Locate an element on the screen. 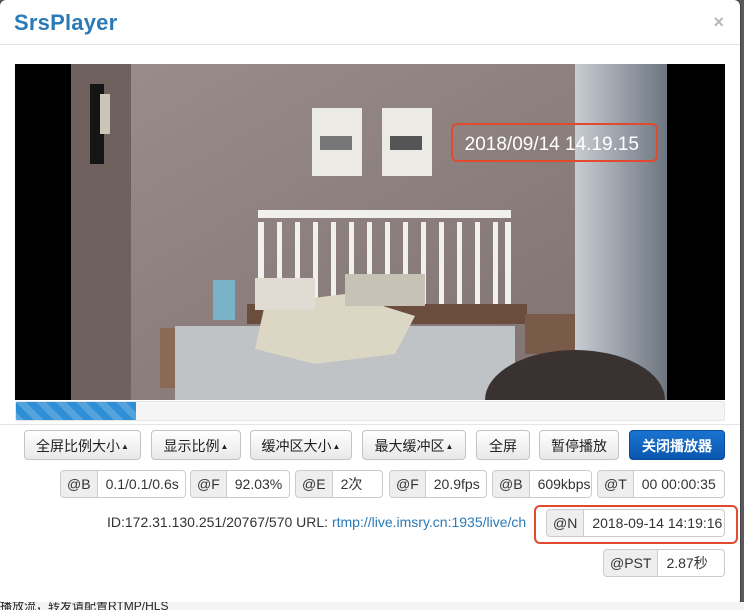  buffer-progress is located at coordinates (370, 411).